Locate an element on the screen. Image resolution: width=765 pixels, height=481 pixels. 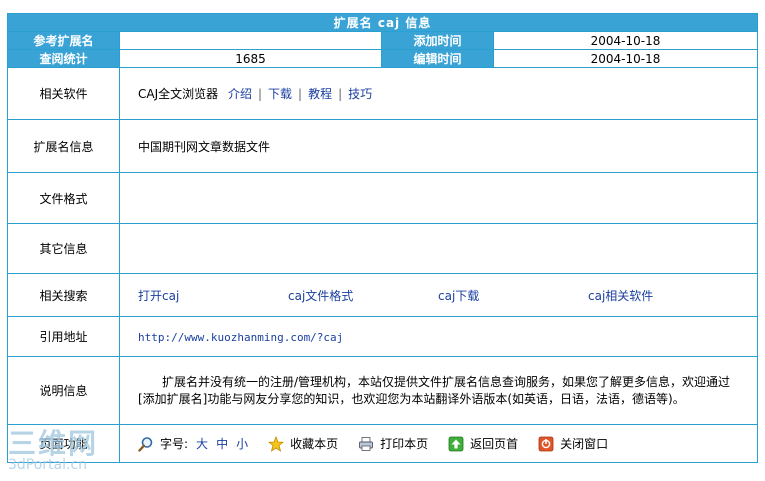
close-icon is located at coordinates (546, 443).